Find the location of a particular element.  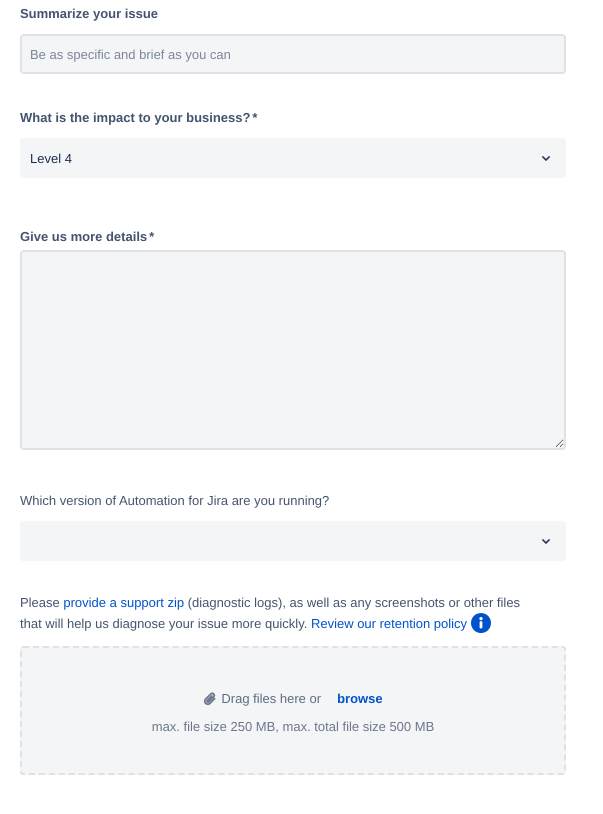

field-label: What is the impact to your business? is located at coordinates (135, 118).